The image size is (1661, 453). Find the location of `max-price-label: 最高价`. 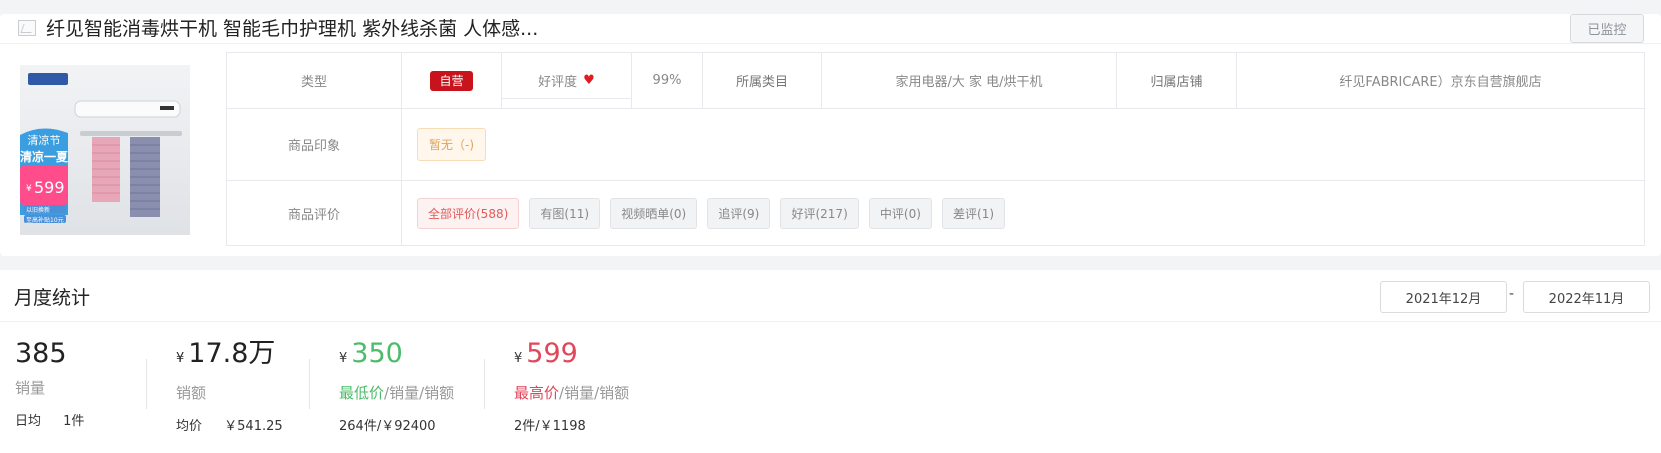

max-price-label: 最高价 is located at coordinates (537, 393).